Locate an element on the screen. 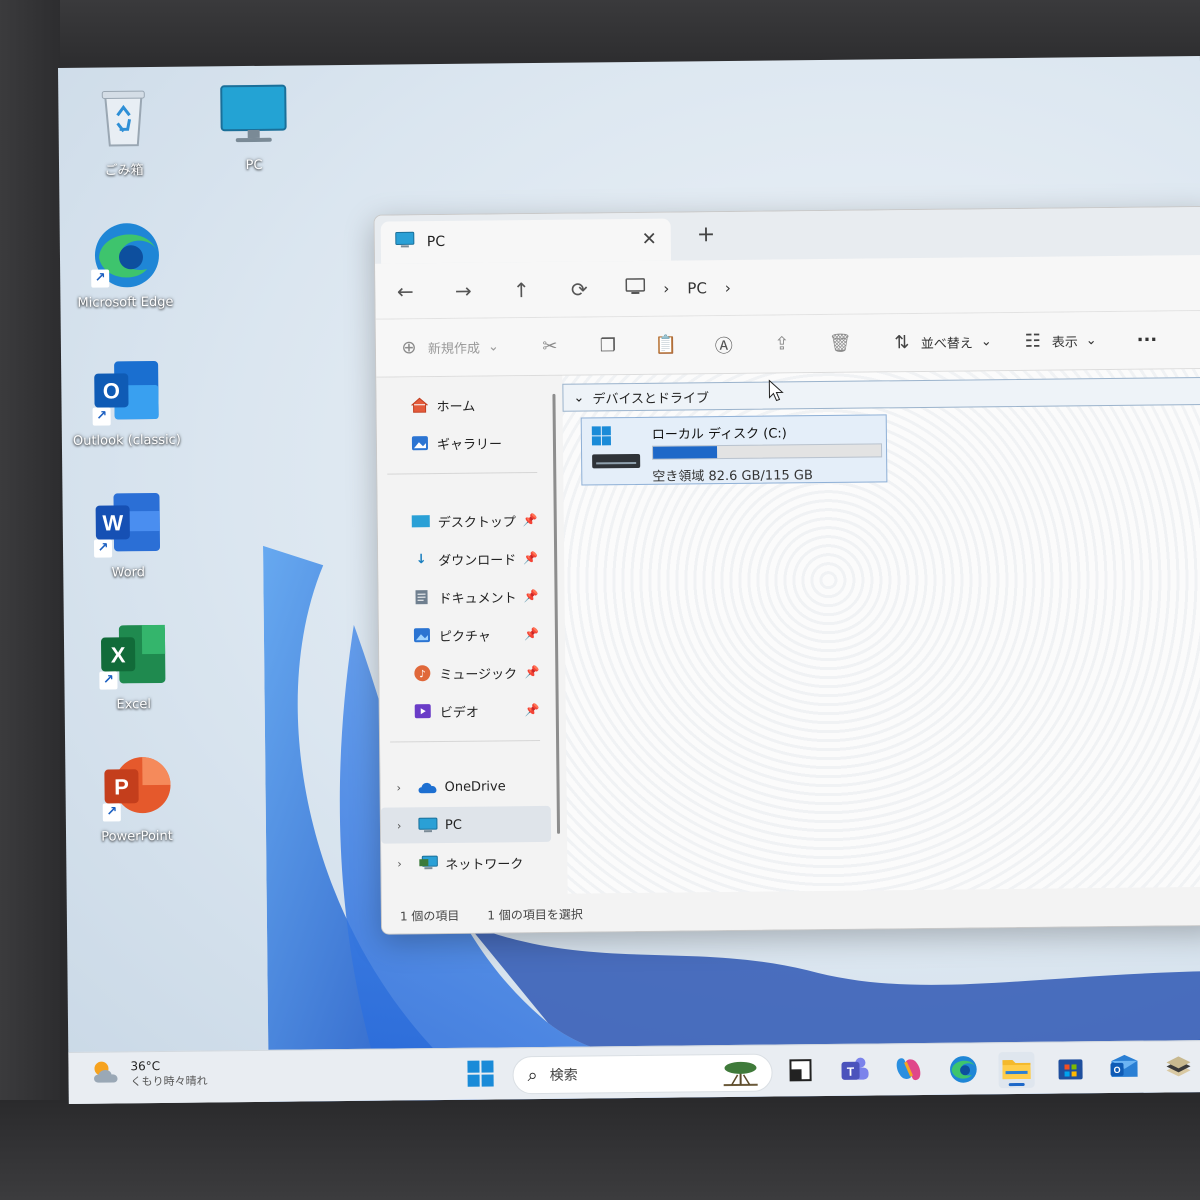 The height and width of the screenshot is (1200, 1200). forward-button: → is located at coordinates (463, 290).